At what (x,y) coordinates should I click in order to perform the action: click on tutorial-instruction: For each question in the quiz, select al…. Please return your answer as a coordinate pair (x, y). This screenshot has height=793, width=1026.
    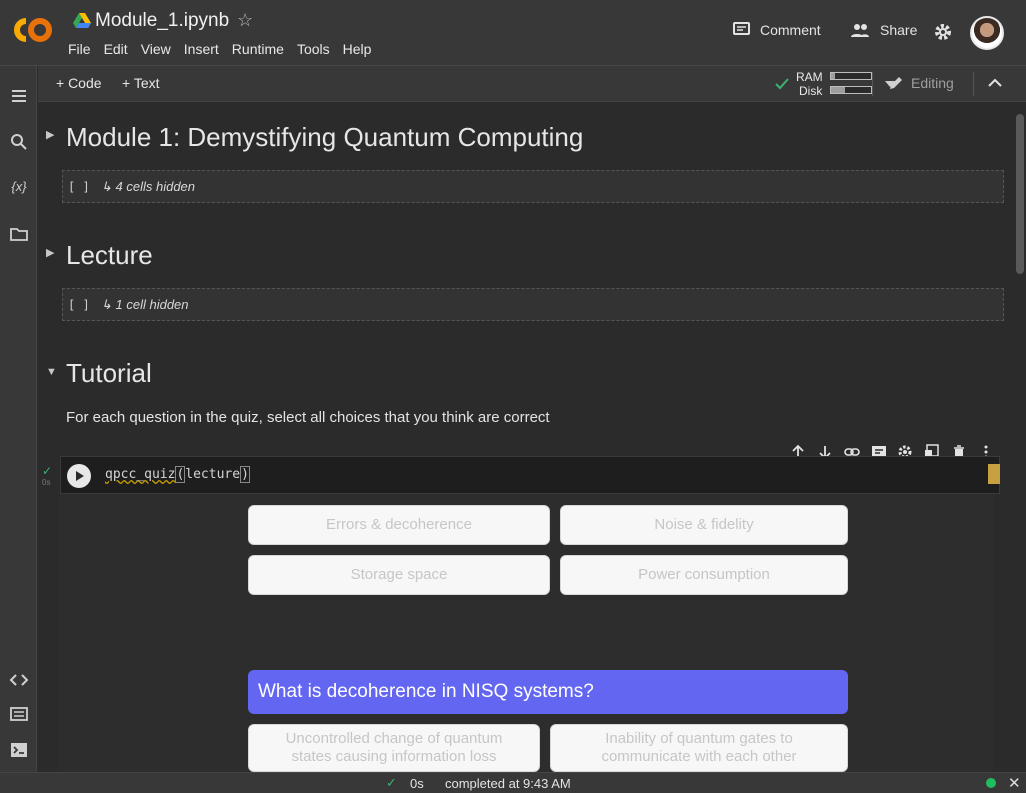
    Looking at the image, I should click on (308, 417).